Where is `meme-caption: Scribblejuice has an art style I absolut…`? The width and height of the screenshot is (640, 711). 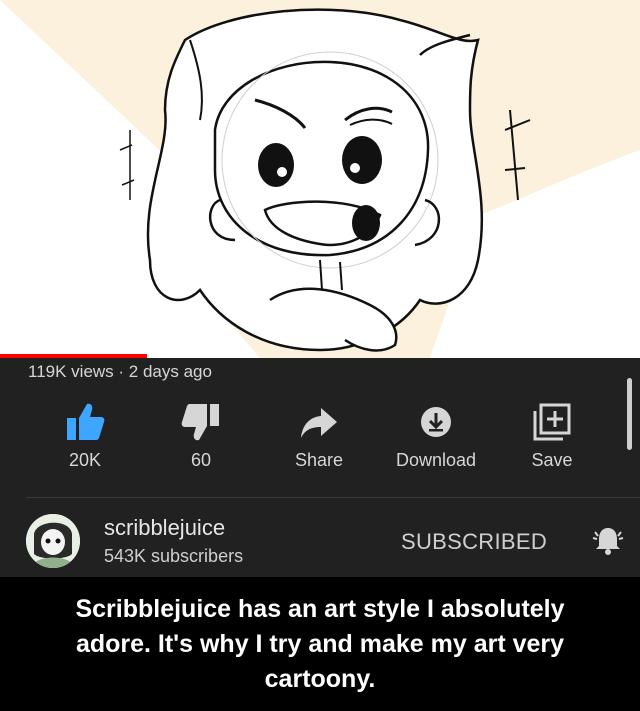 meme-caption: Scribblejuice has an art style I absolut… is located at coordinates (320, 644).